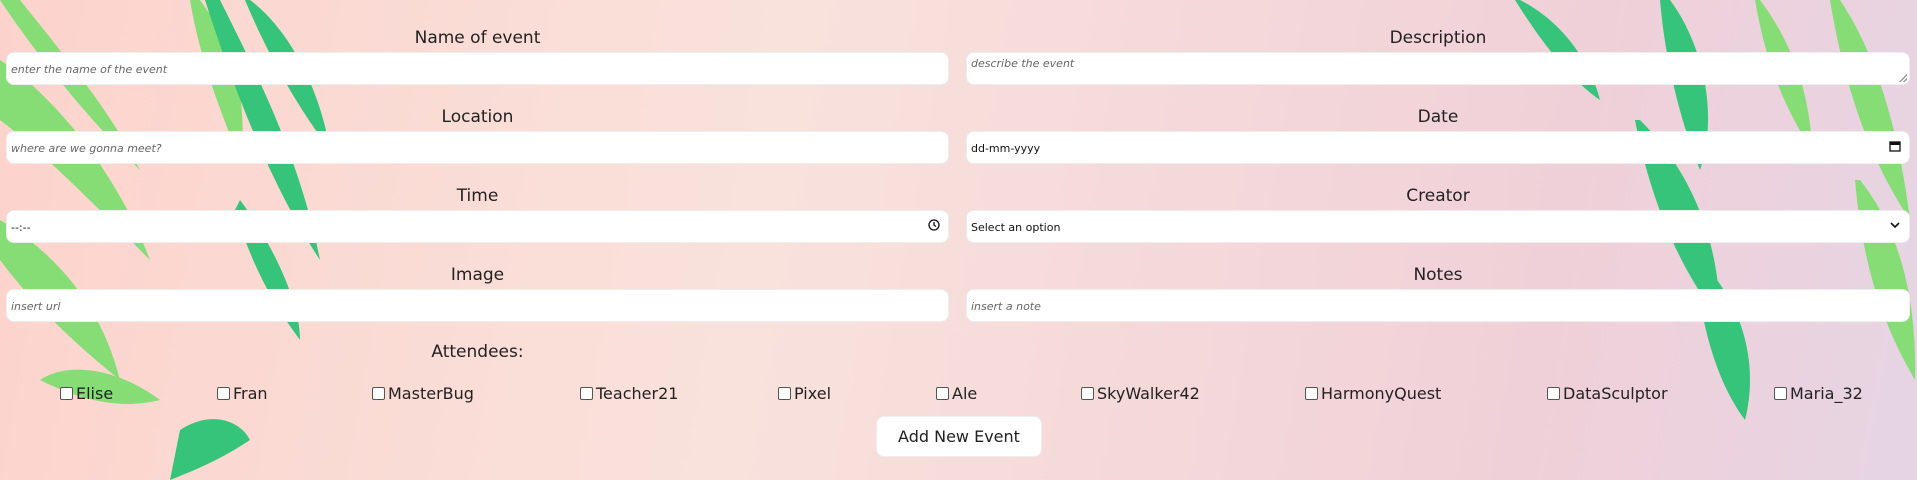 This screenshot has width=1917, height=480. What do you see at coordinates (1438, 38) in the screenshot?
I see `description-label: Description` at bounding box center [1438, 38].